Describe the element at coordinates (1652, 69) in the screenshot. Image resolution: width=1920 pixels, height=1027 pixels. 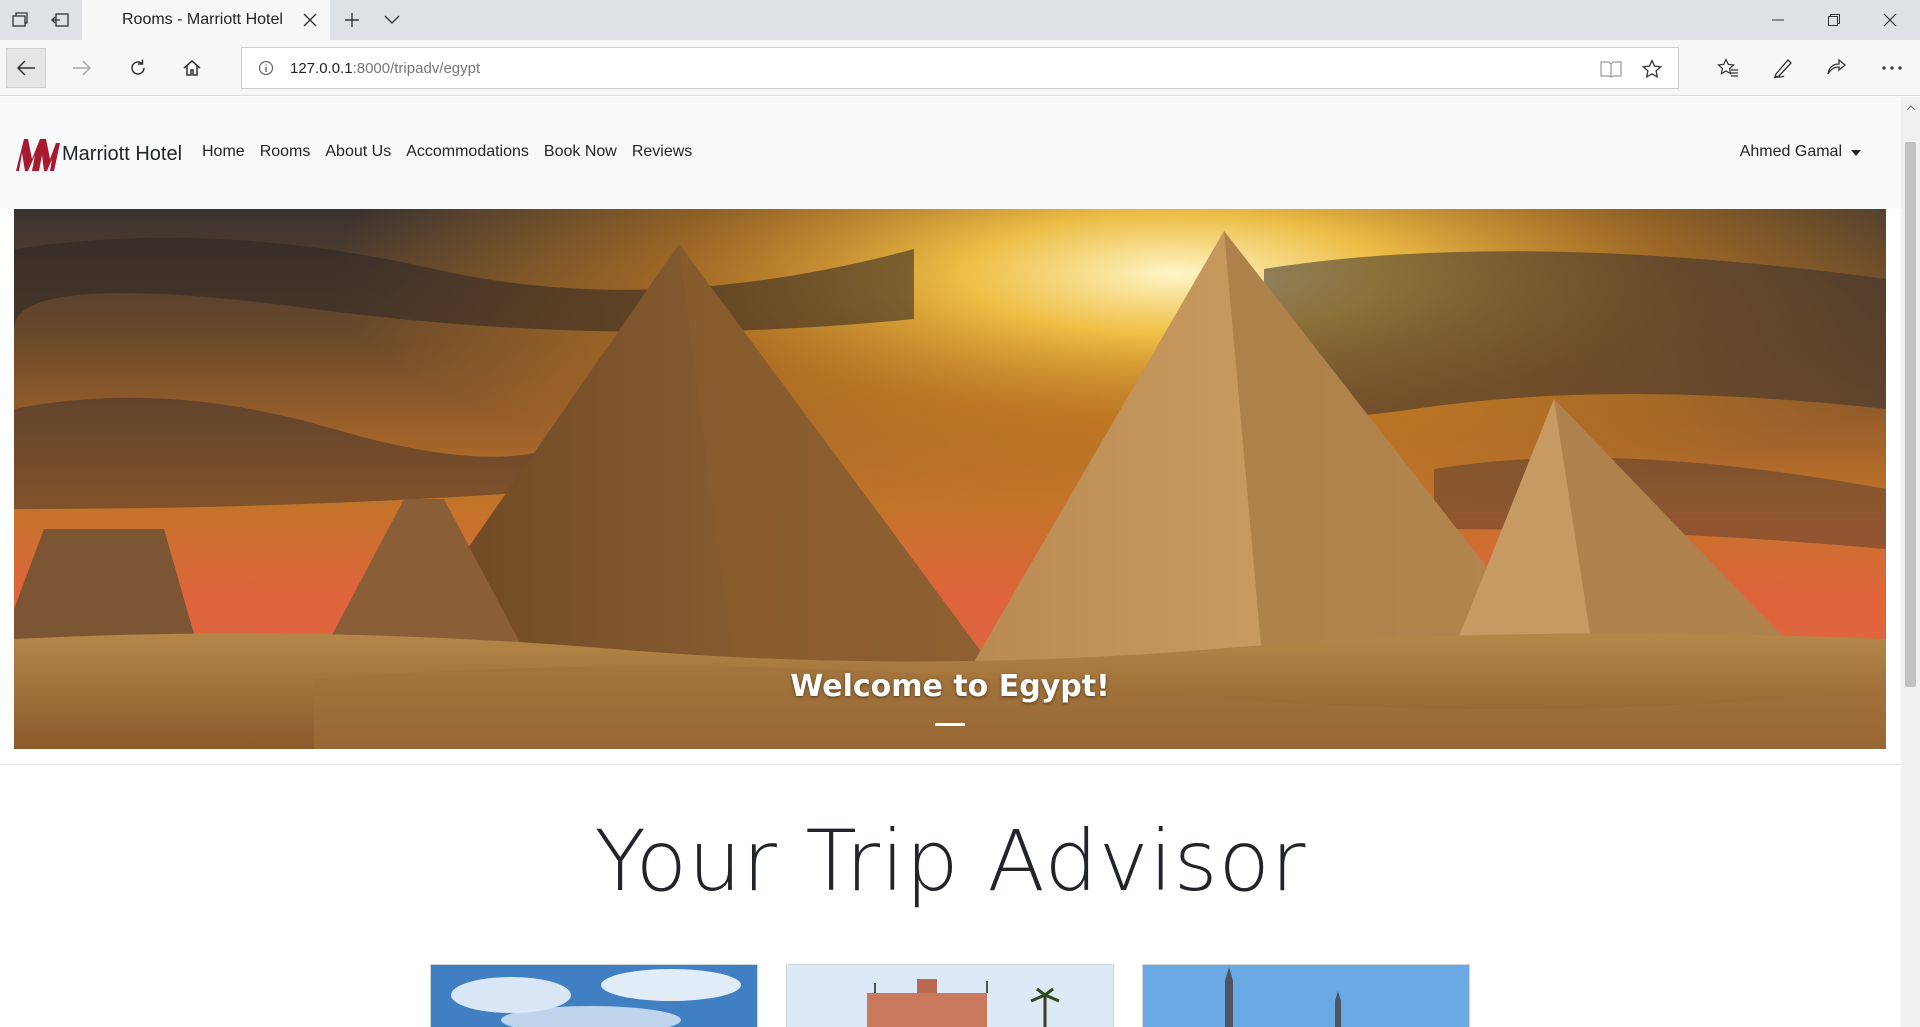
I see `favorite-star-icon` at that location.